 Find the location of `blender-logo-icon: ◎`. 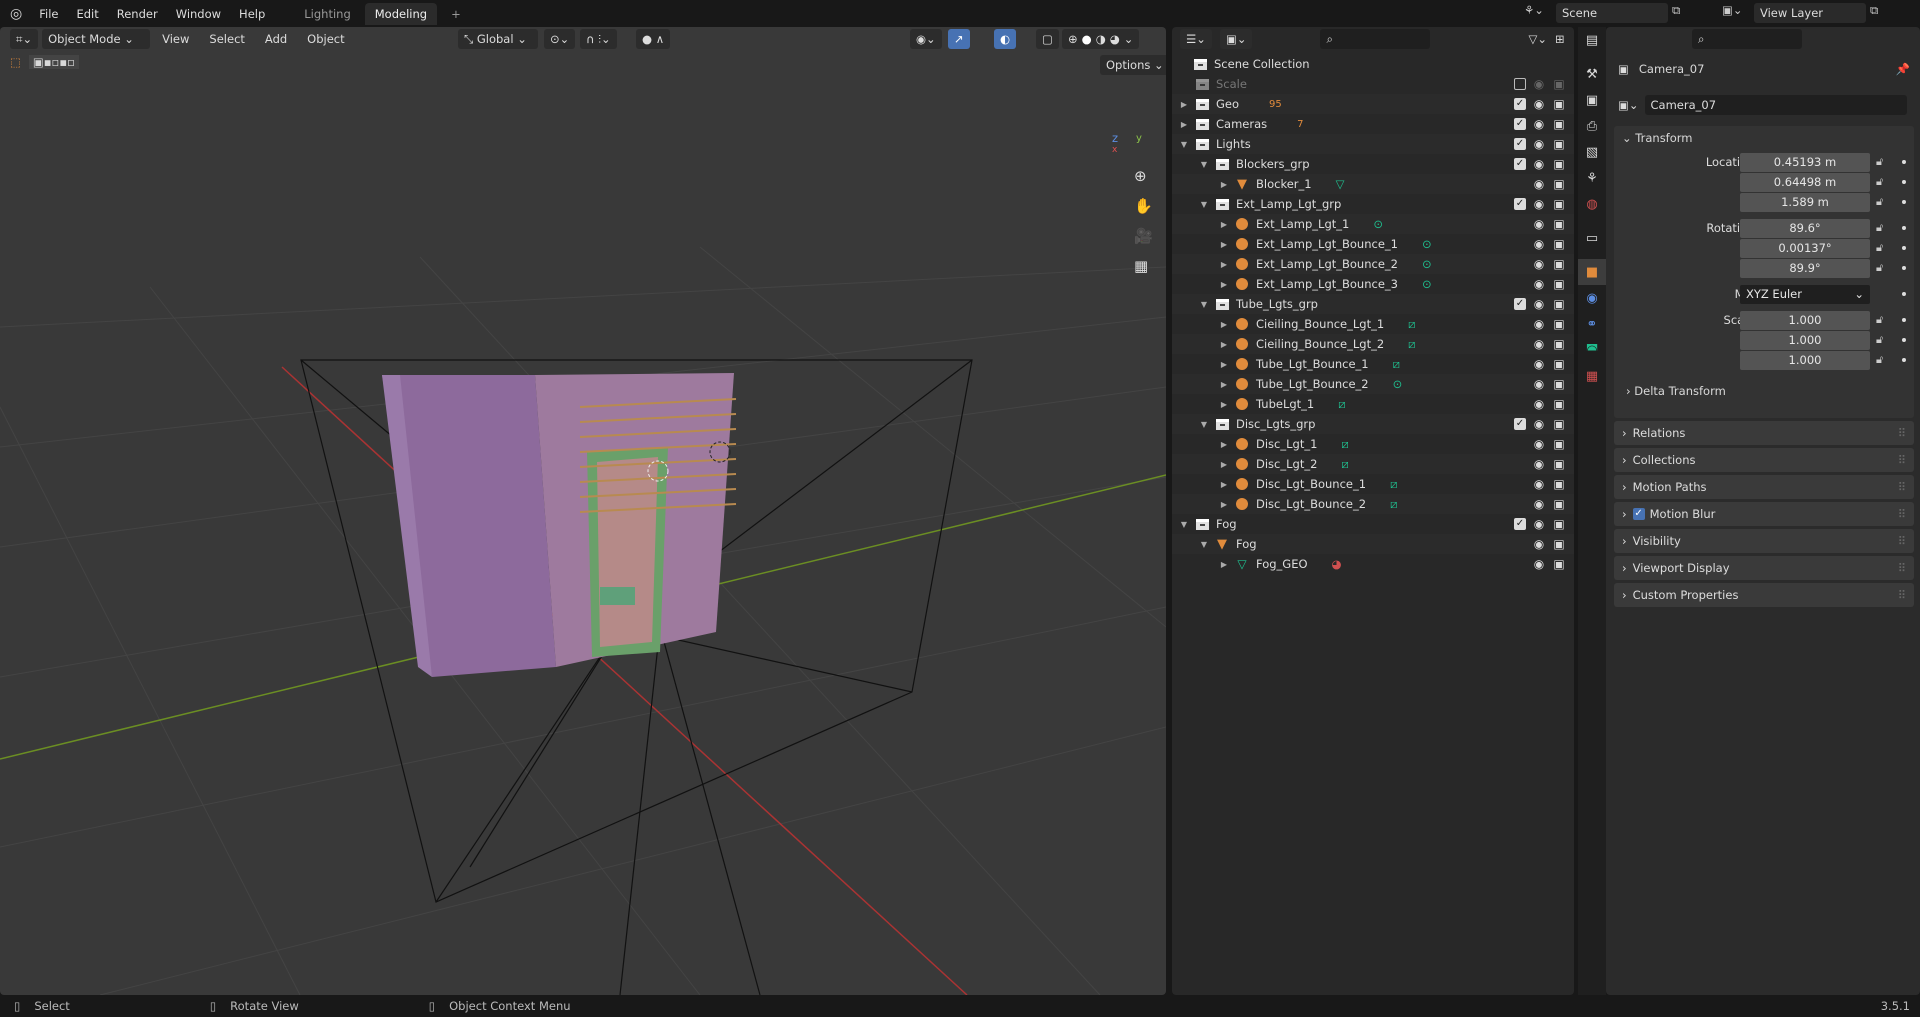

blender-logo-icon: ◎ is located at coordinates (16, 14).